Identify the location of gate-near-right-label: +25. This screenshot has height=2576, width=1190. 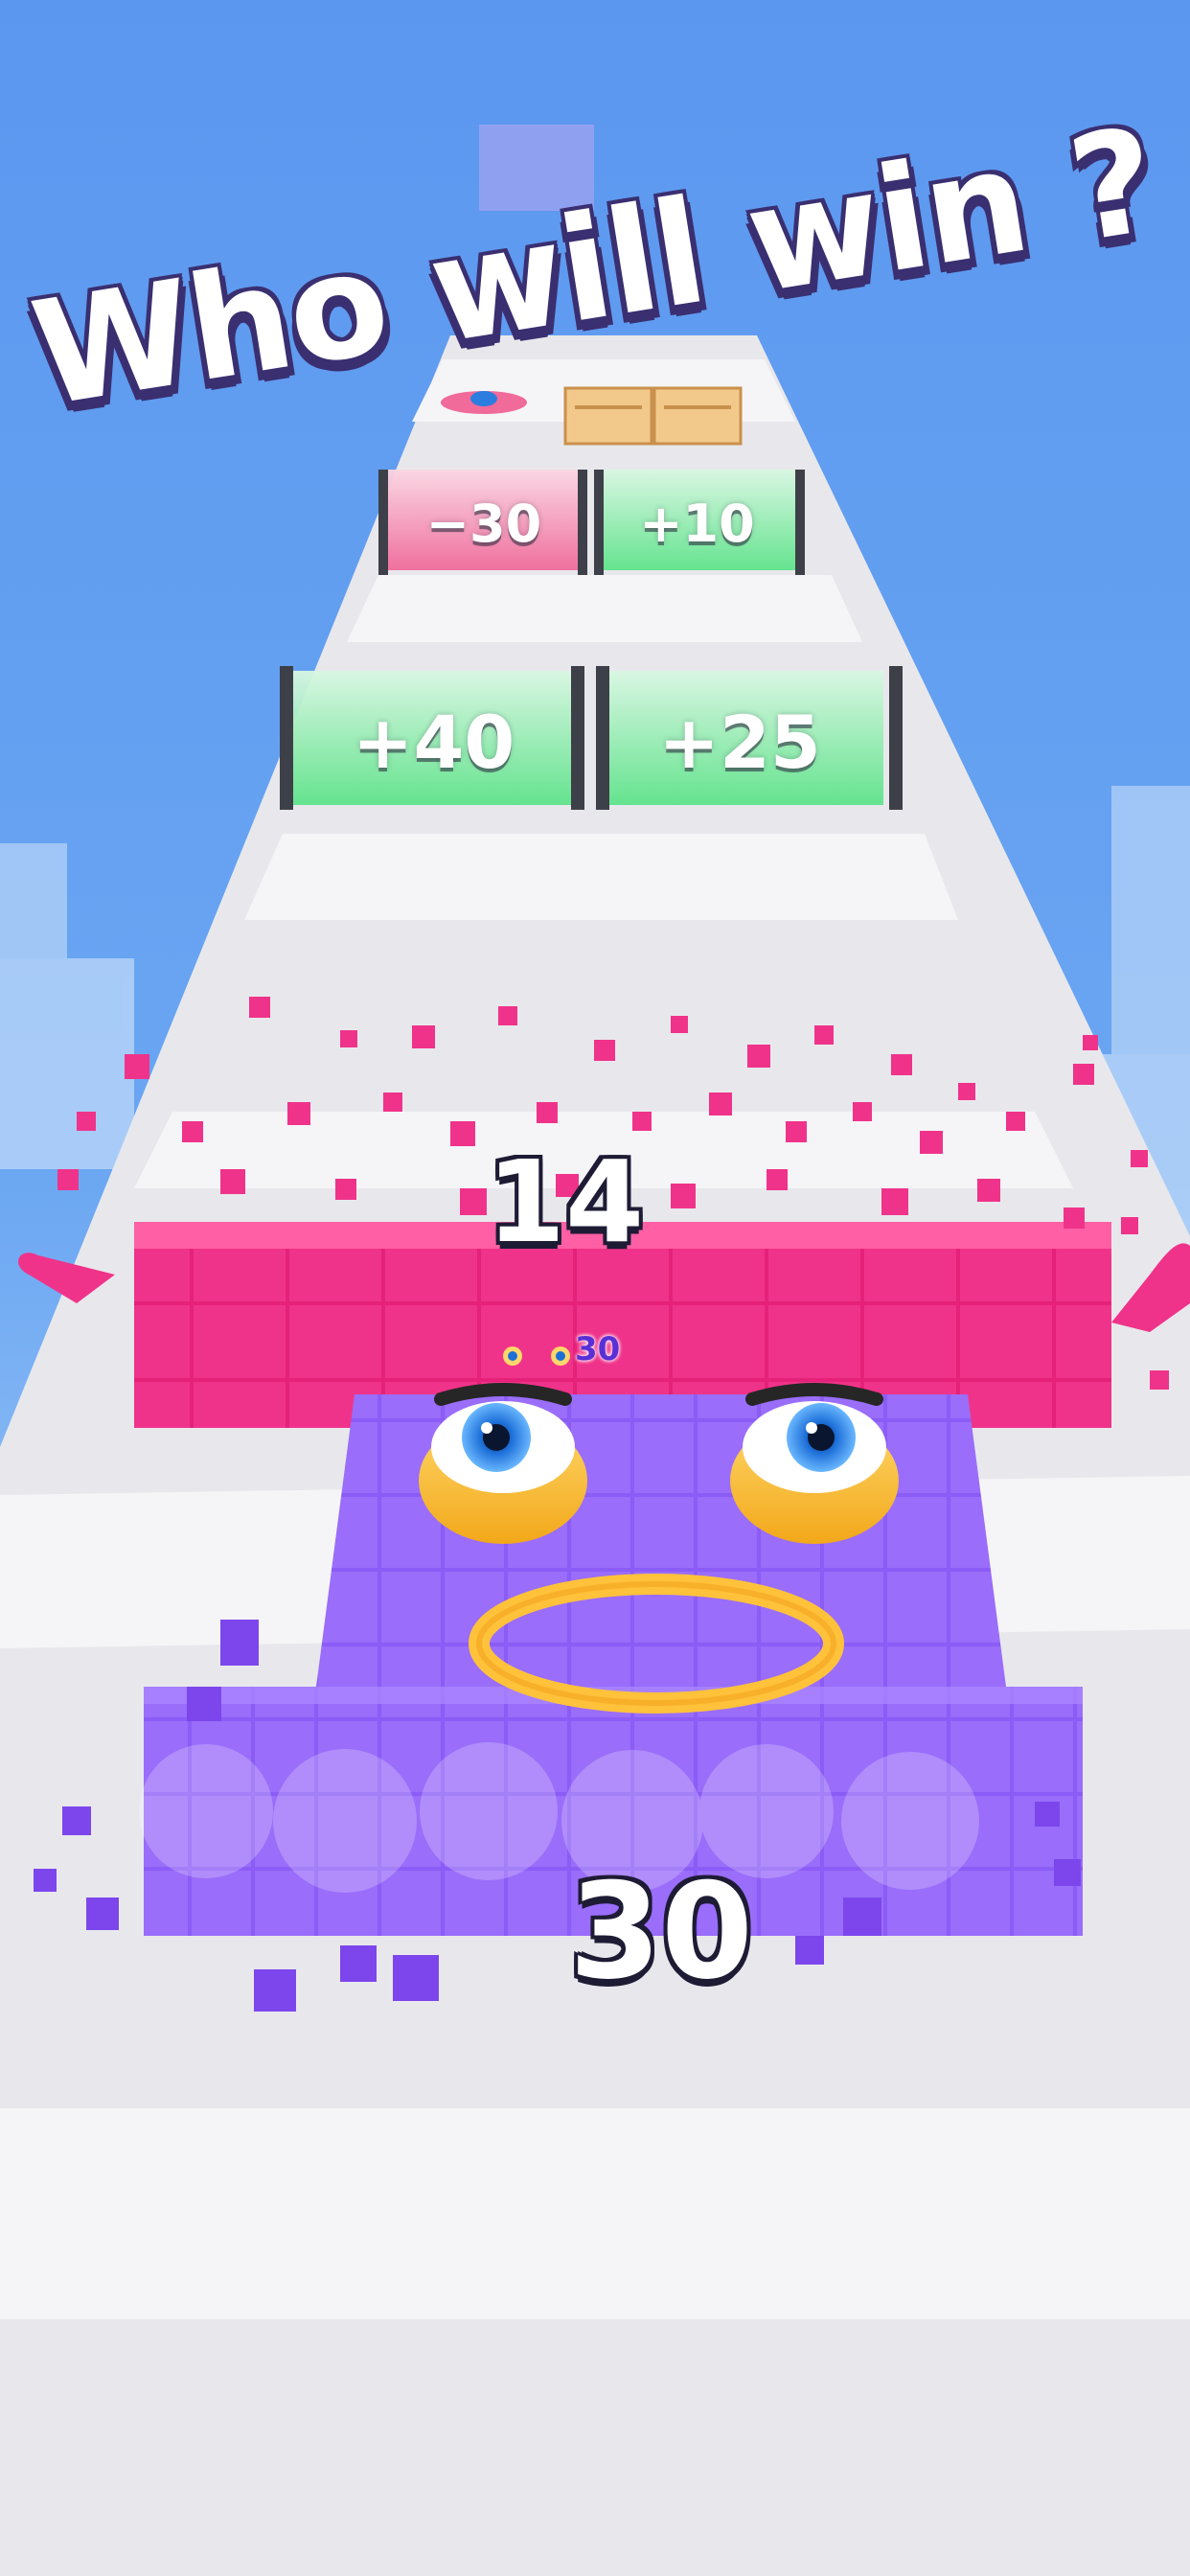
(740, 742).